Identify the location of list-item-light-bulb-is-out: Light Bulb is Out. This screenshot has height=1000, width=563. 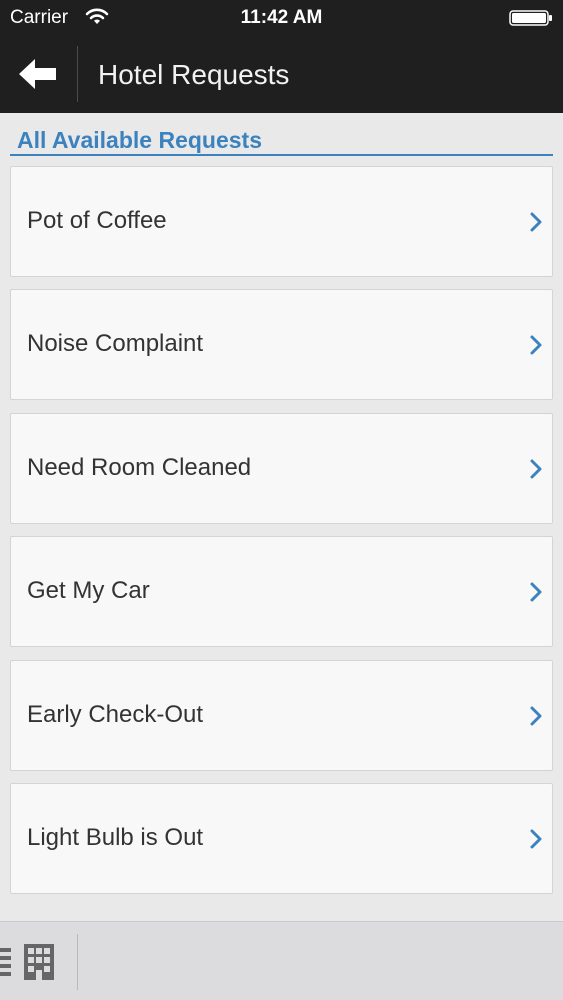
(281, 838).